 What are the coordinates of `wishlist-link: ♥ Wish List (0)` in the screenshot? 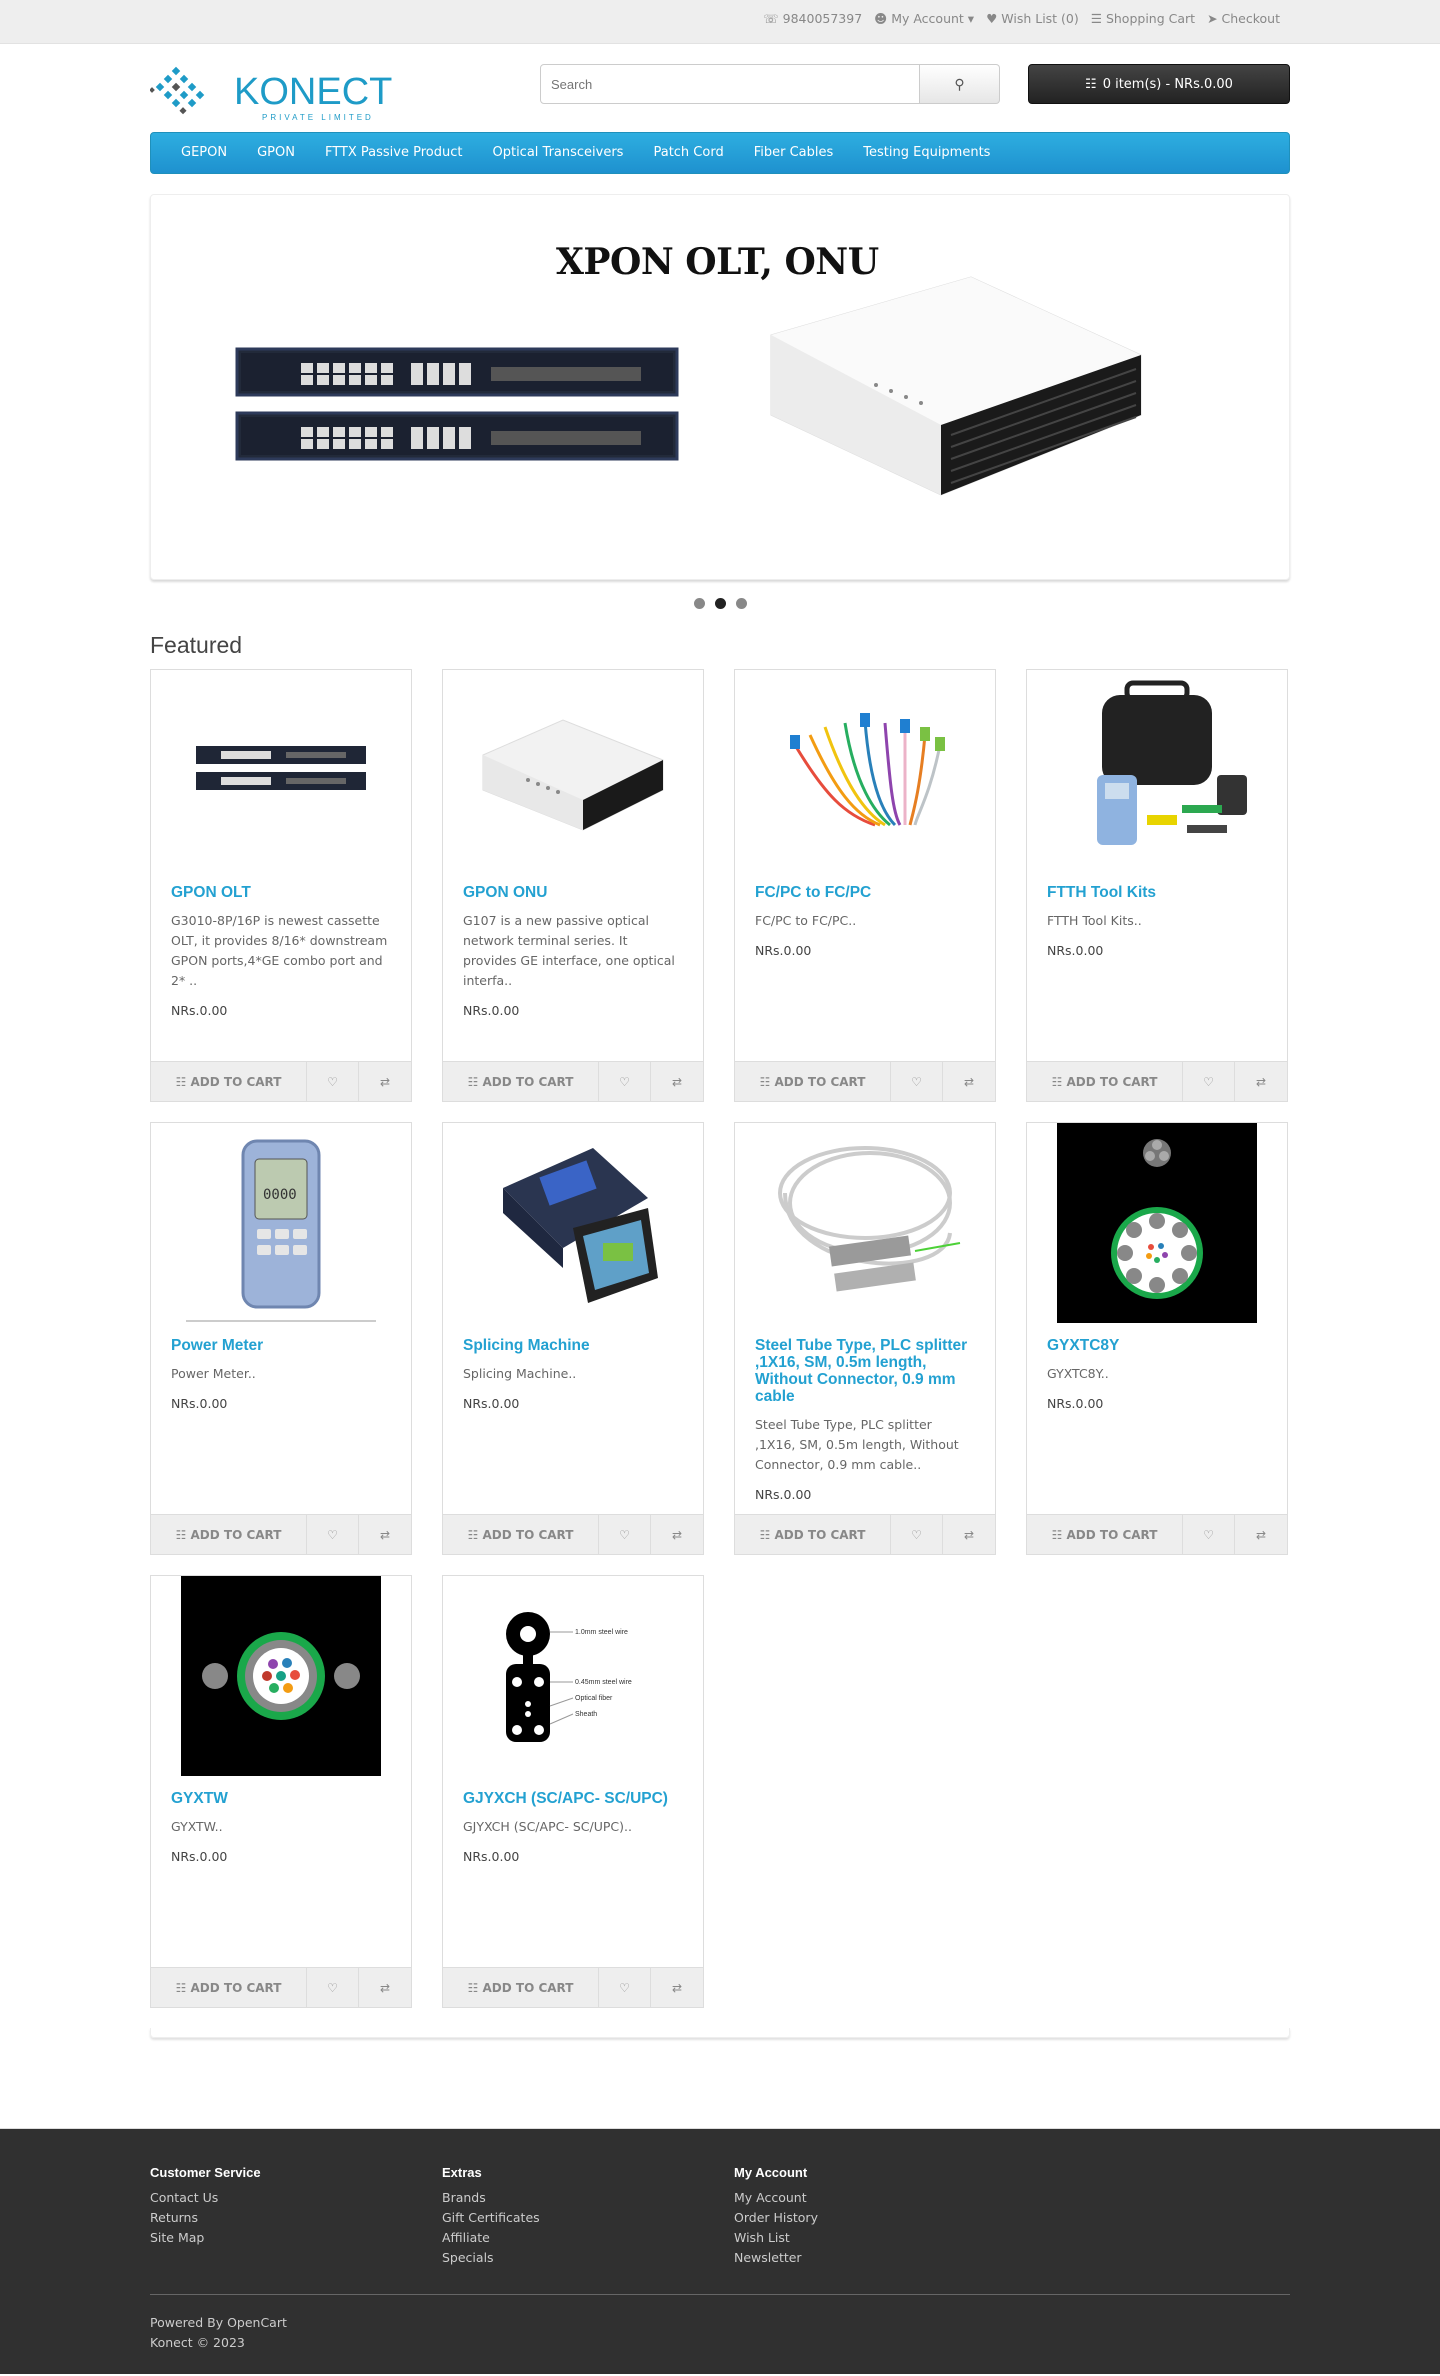 It's located at (1032, 18).